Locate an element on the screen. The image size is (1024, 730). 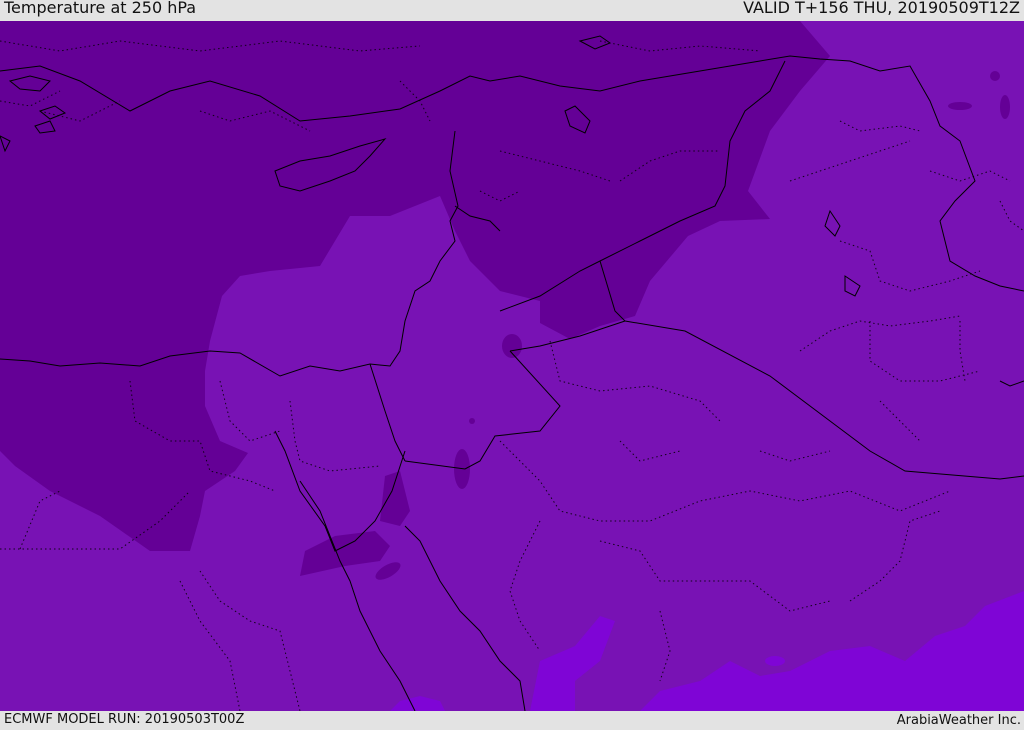
valid-time: VALID T+156 THU, 20190509T12Z is located at coordinates (881, 8).